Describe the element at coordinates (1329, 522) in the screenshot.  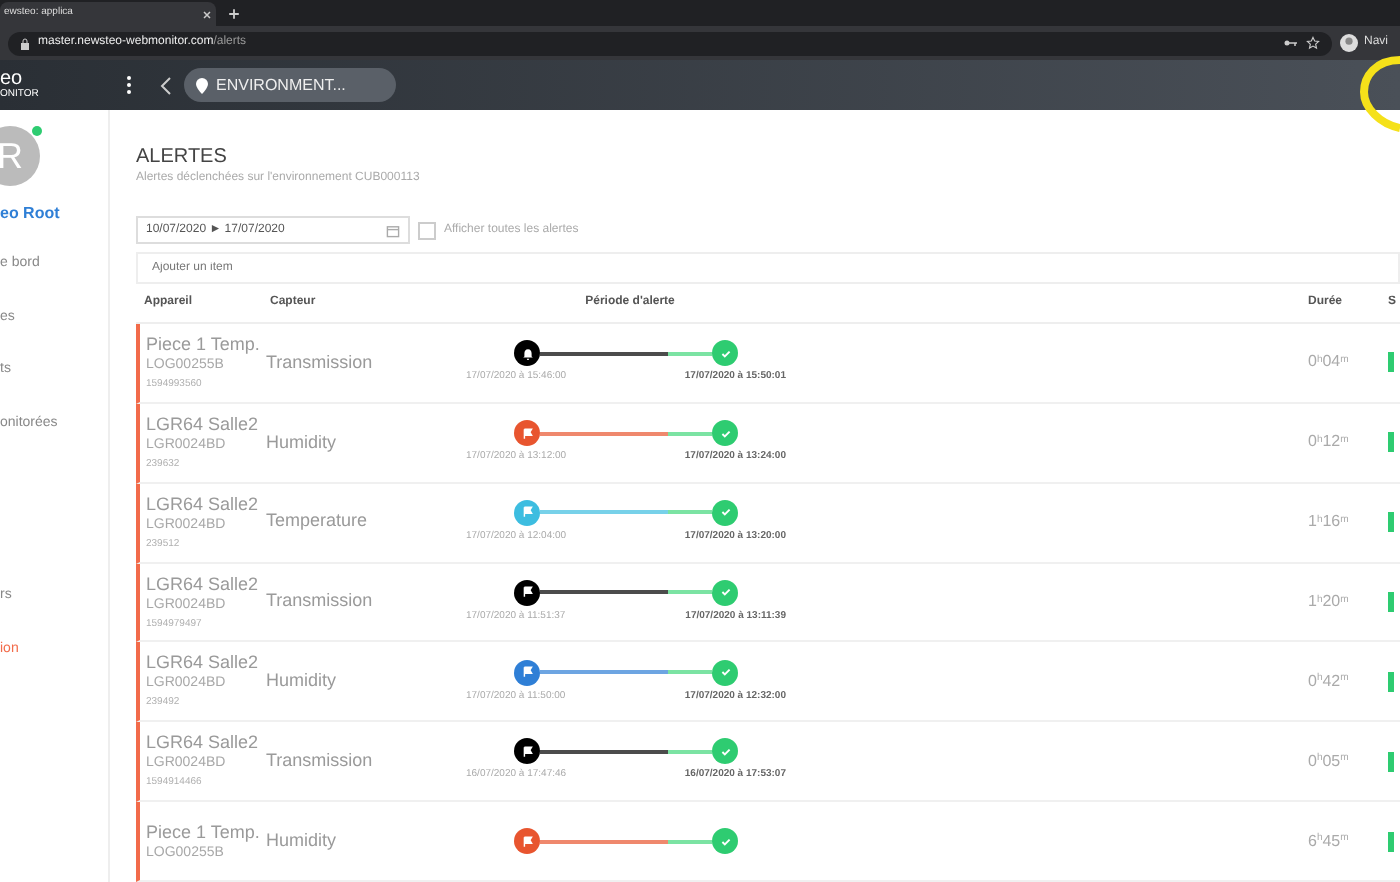
I see `duration: 1$^{h}$16$^{m}$` at that location.